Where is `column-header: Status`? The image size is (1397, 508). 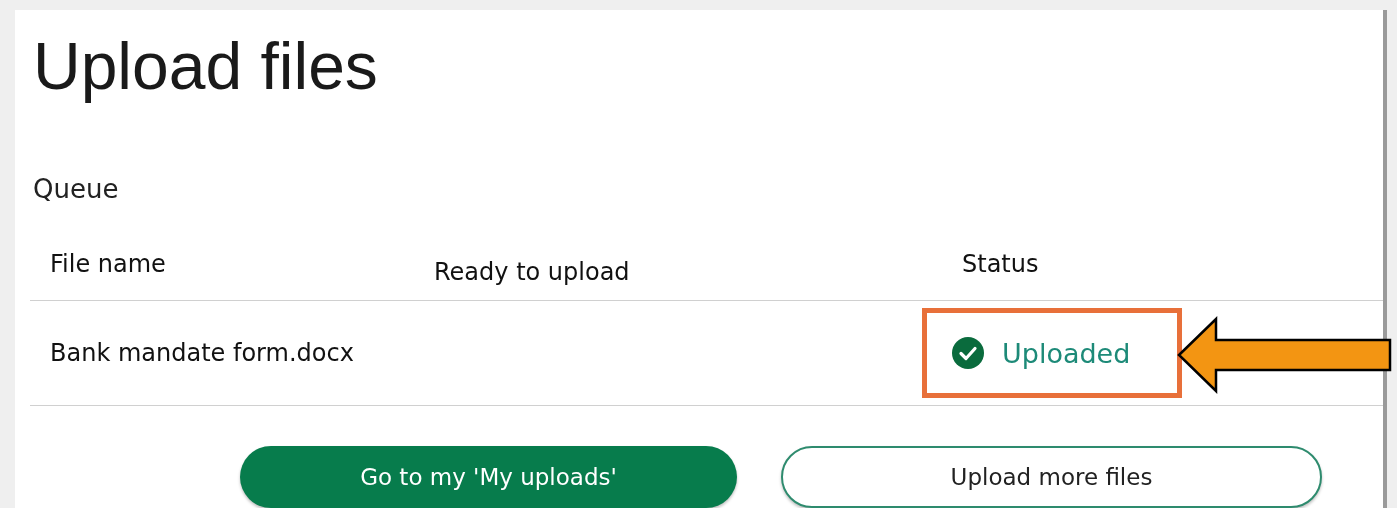
column-header: Status is located at coordinates (1000, 265).